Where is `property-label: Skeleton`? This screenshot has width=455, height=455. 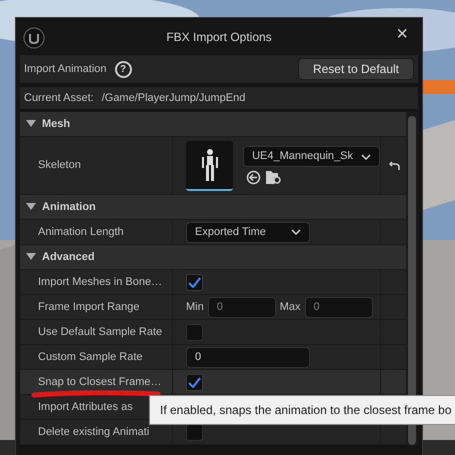 property-label: Skeleton is located at coordinates (59, 166).